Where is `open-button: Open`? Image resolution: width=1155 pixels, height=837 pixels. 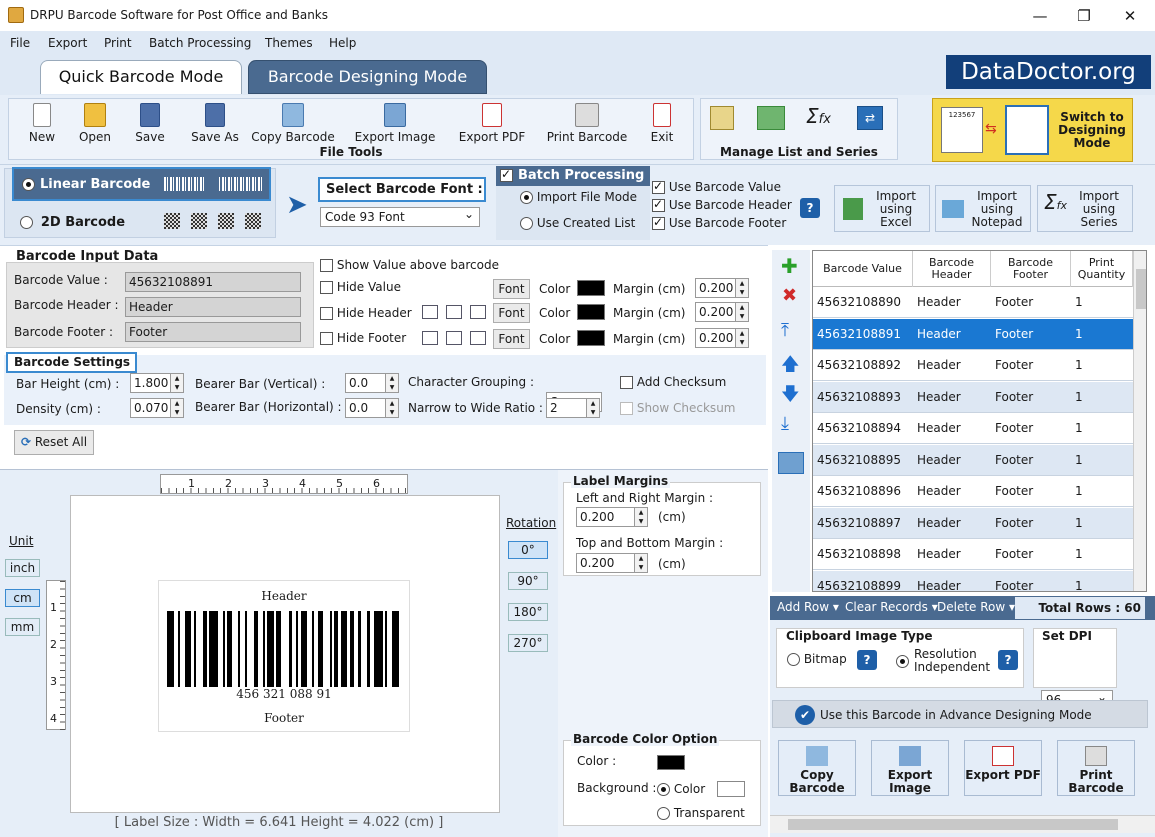
open-button: Open is located at coordinates (95, 123).